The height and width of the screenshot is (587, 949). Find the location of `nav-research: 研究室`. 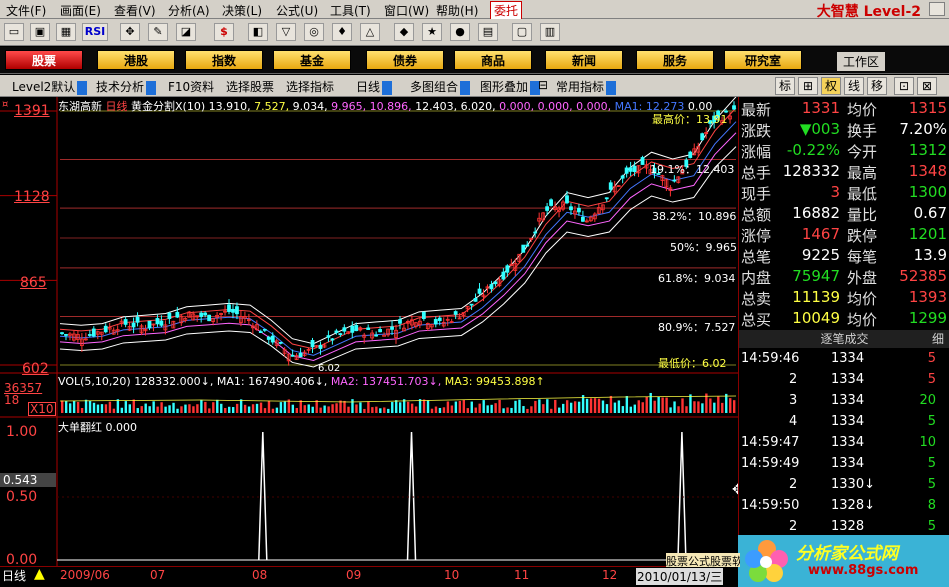

nav-research: 研究室 is located at coordinates (763, 60).